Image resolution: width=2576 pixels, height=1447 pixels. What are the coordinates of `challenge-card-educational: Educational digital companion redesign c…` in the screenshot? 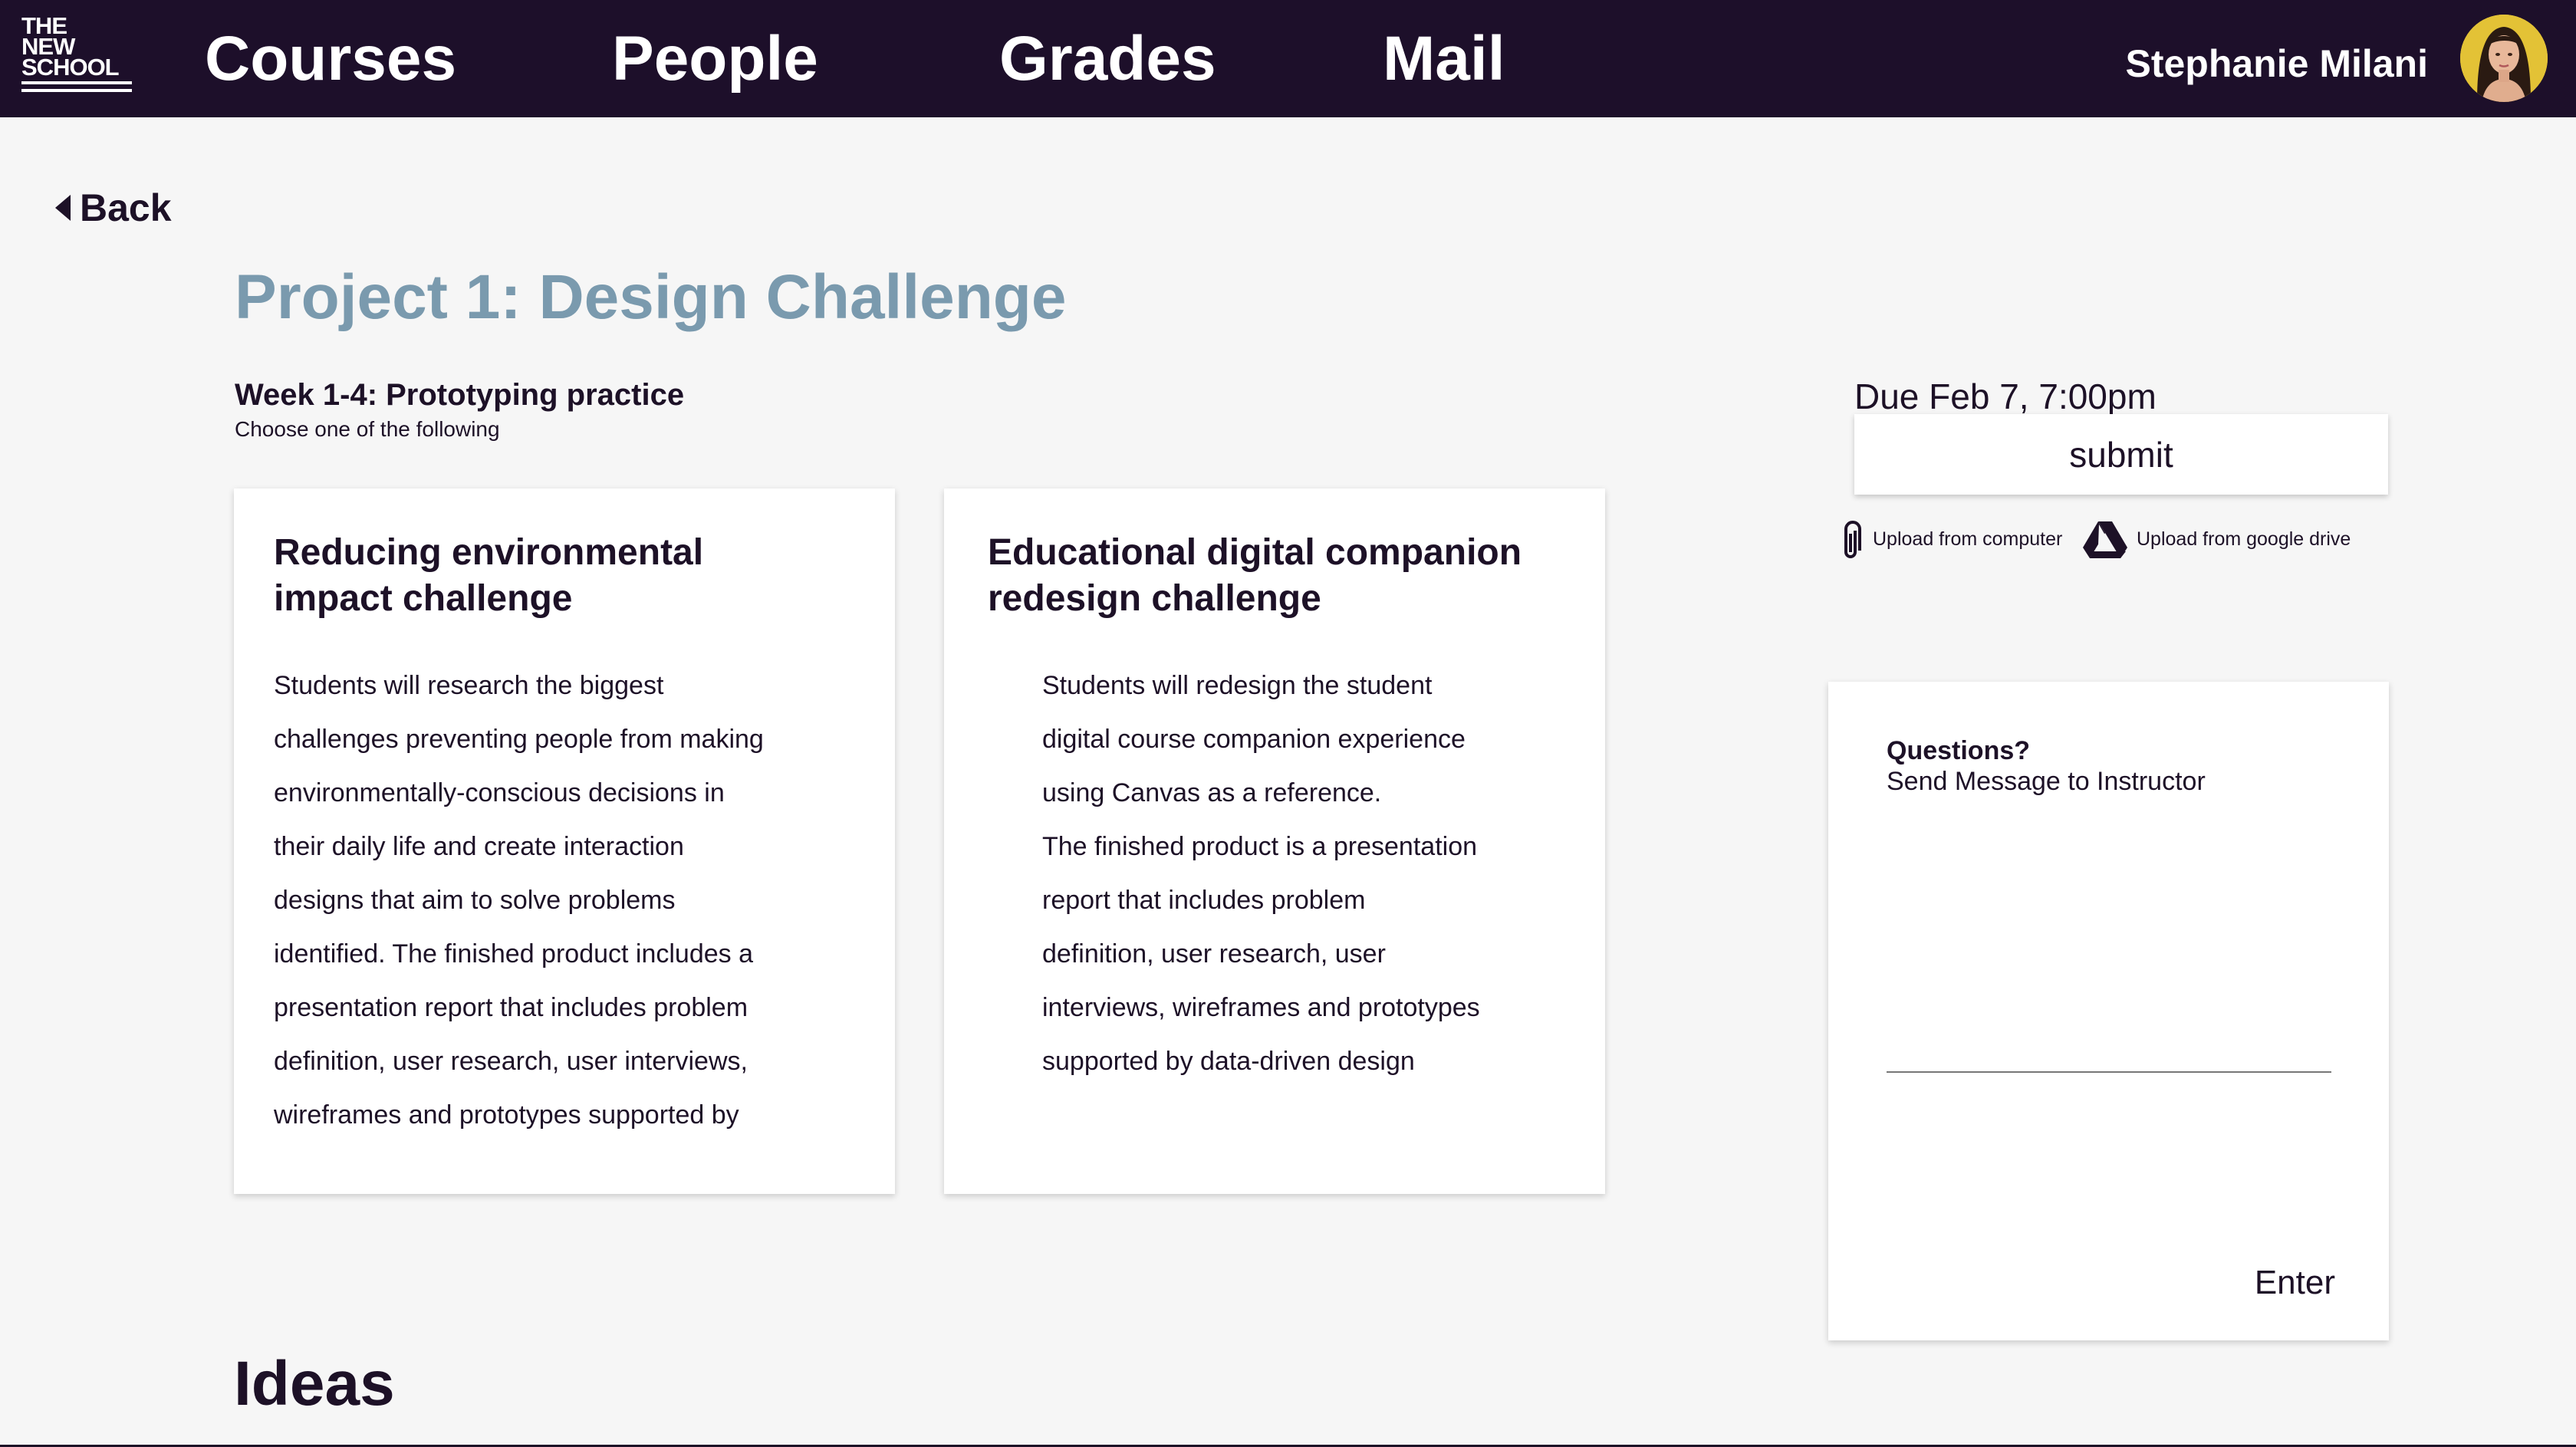 It's located at (1274, 841).